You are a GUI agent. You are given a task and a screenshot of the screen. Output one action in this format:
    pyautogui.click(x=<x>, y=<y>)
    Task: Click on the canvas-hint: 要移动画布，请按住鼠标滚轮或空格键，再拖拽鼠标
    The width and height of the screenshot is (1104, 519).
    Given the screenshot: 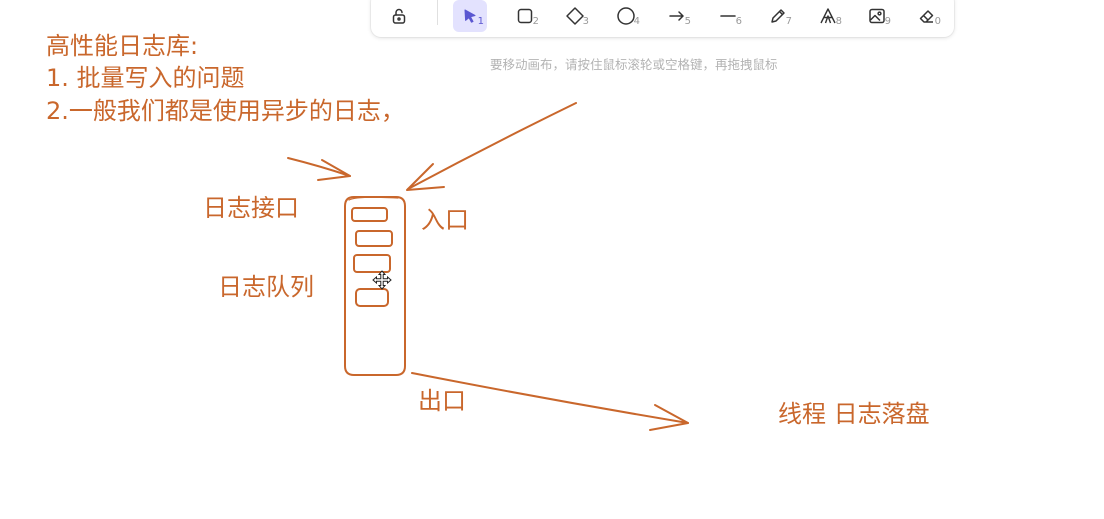 What is the action you would take?
    pyautogui.click(x=634, y=64)
    